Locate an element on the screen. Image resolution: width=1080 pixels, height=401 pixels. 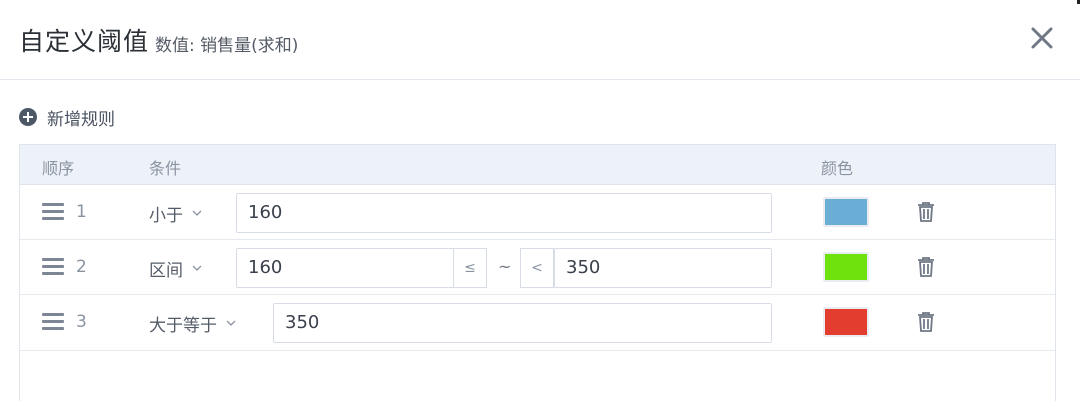
header-color: 颜色 is located at coordinates (837, 168).